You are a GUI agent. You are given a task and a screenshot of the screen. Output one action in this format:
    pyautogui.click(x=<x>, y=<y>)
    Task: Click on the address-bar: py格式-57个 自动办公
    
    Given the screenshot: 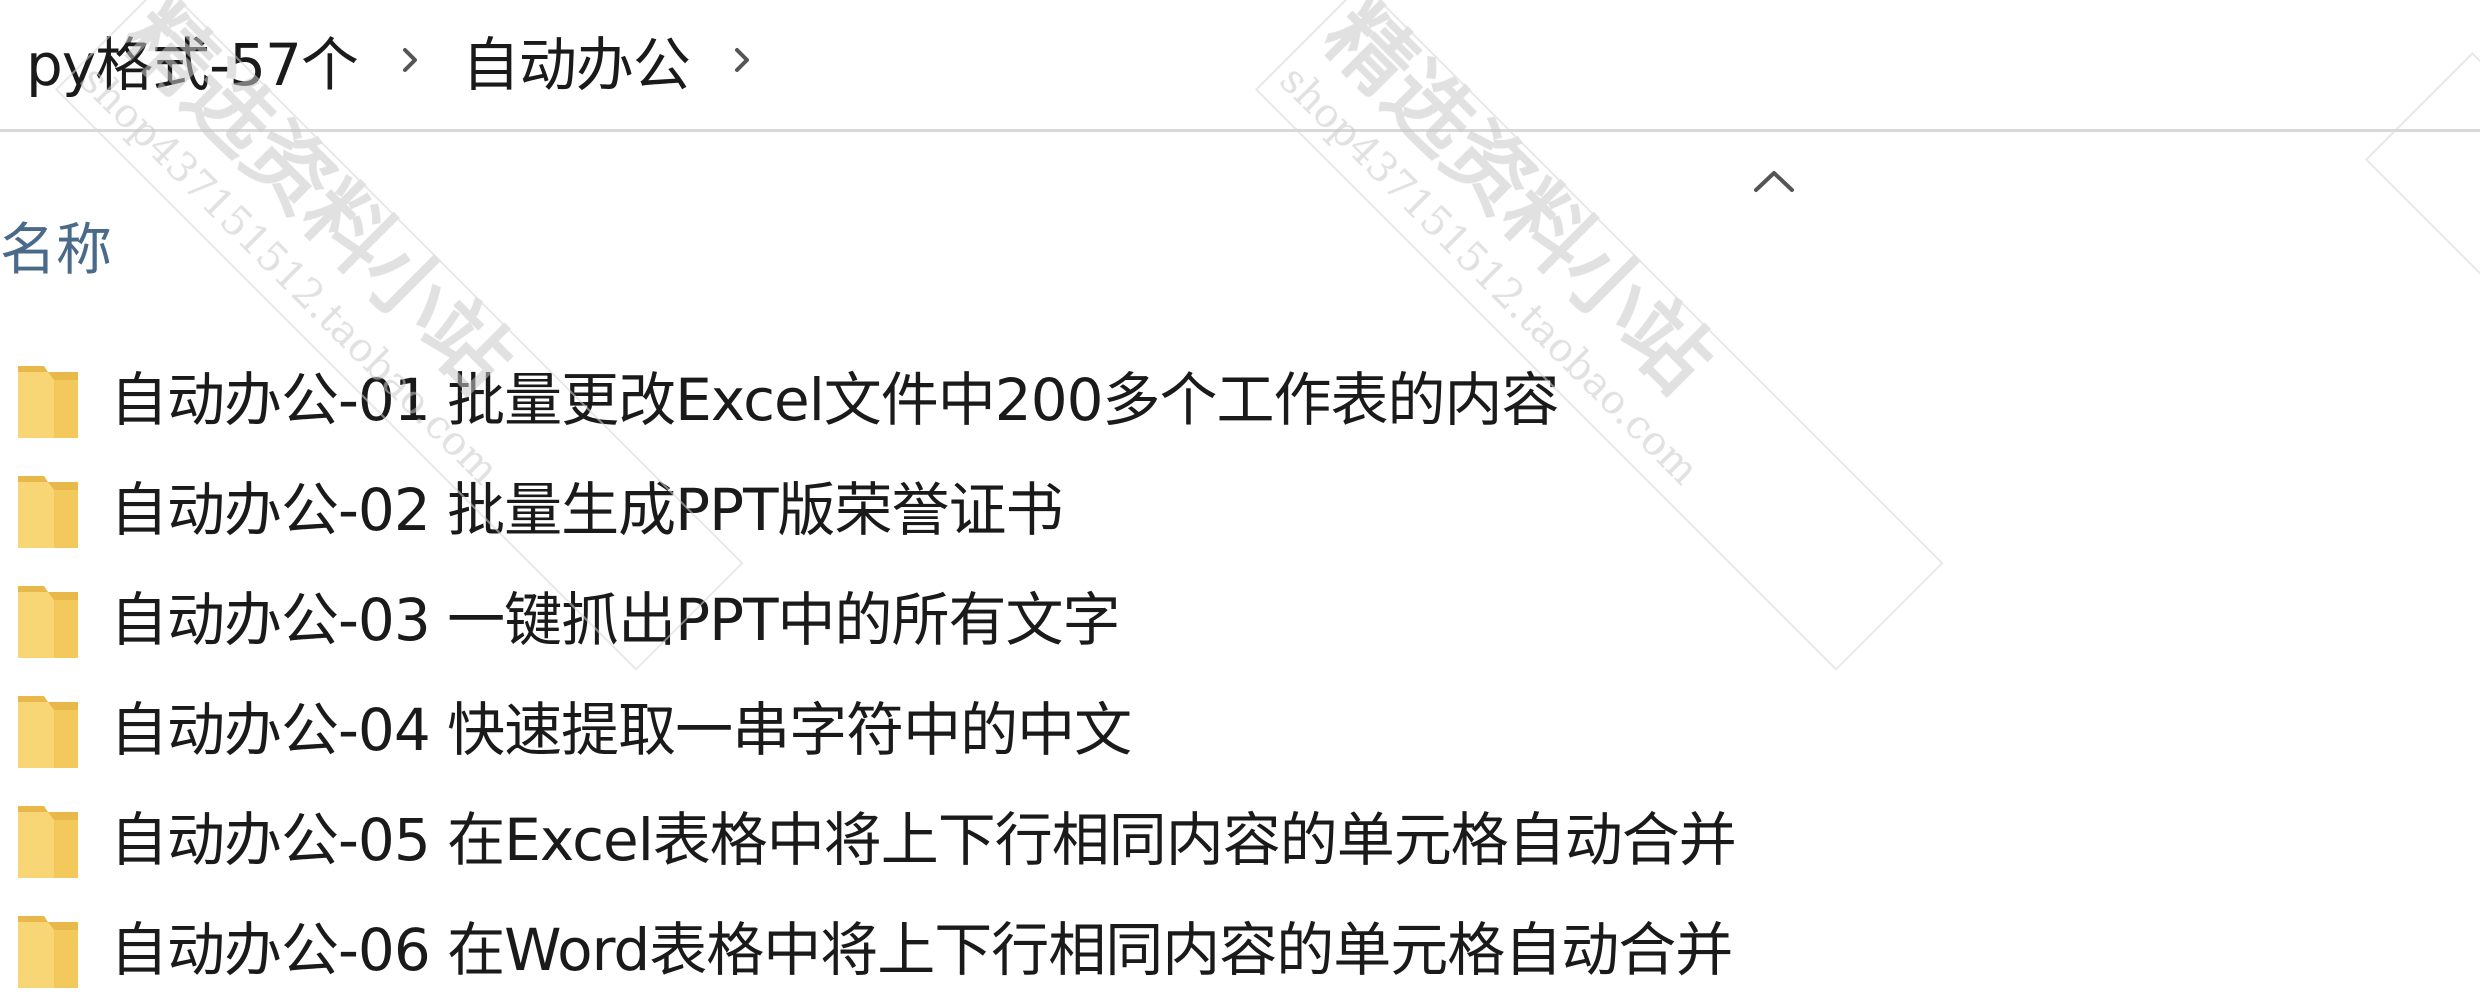 What is the action you would take?
    pyautogui.click(x=1240, y=66)
    